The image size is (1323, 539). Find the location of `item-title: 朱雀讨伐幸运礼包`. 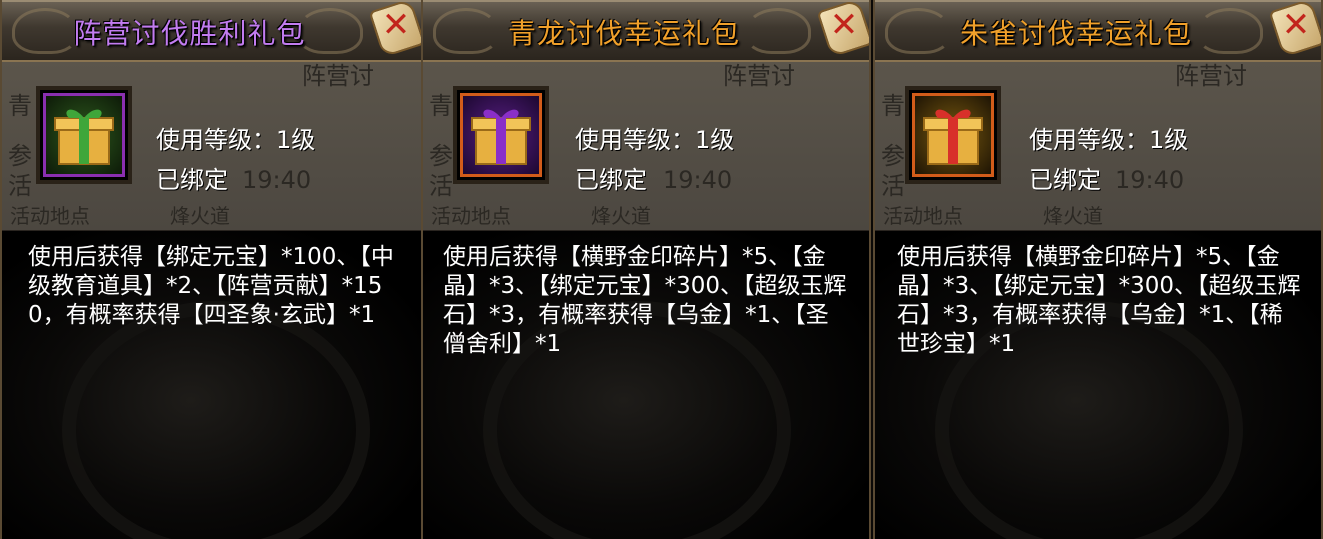

item-title: 朱雀讨伐幸运礼包 is located at coordinates (1075, 33).